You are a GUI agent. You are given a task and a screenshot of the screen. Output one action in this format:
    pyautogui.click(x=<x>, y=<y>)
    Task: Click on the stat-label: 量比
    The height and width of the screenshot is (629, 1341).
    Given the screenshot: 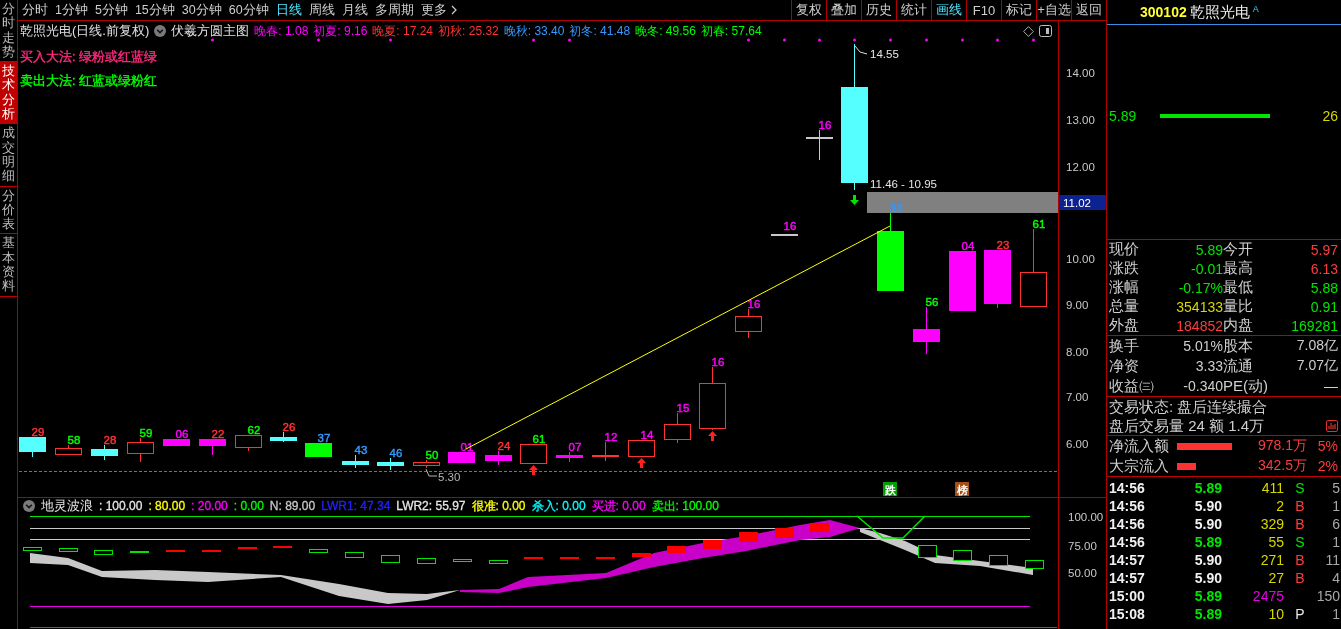 What is the action you would take?
    pyautogui.click(x=1238, y=306)
    